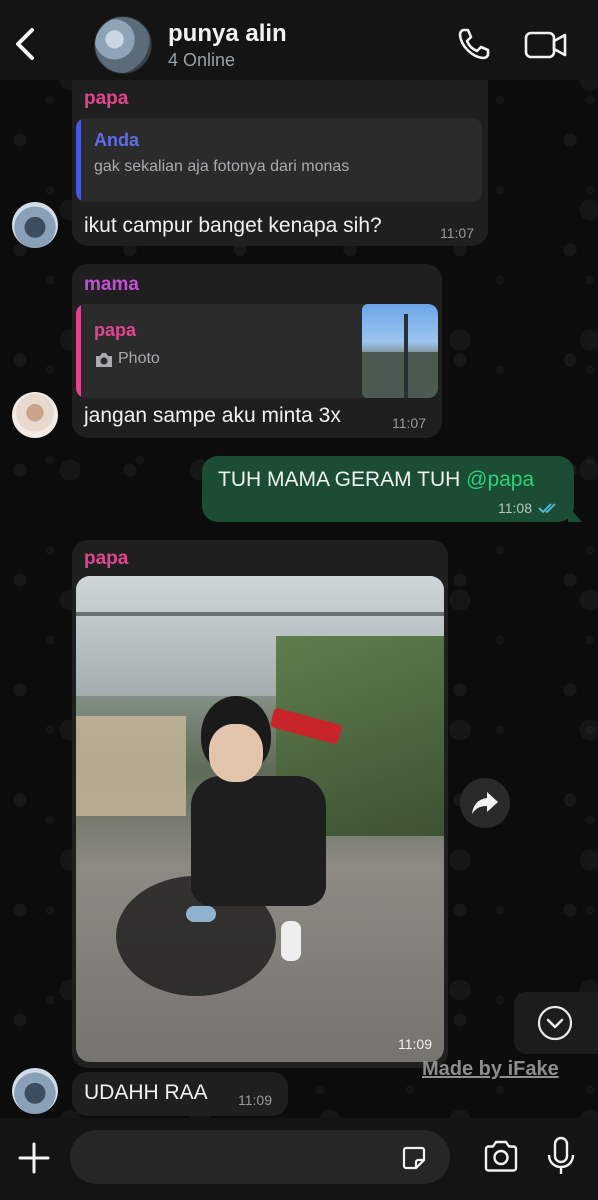 This screenshot has height=1200, width=598. What do you see at coordinates (400, 375) in the screenshot?
I see `thumbnail-ground` at bounding box center [400, 375].